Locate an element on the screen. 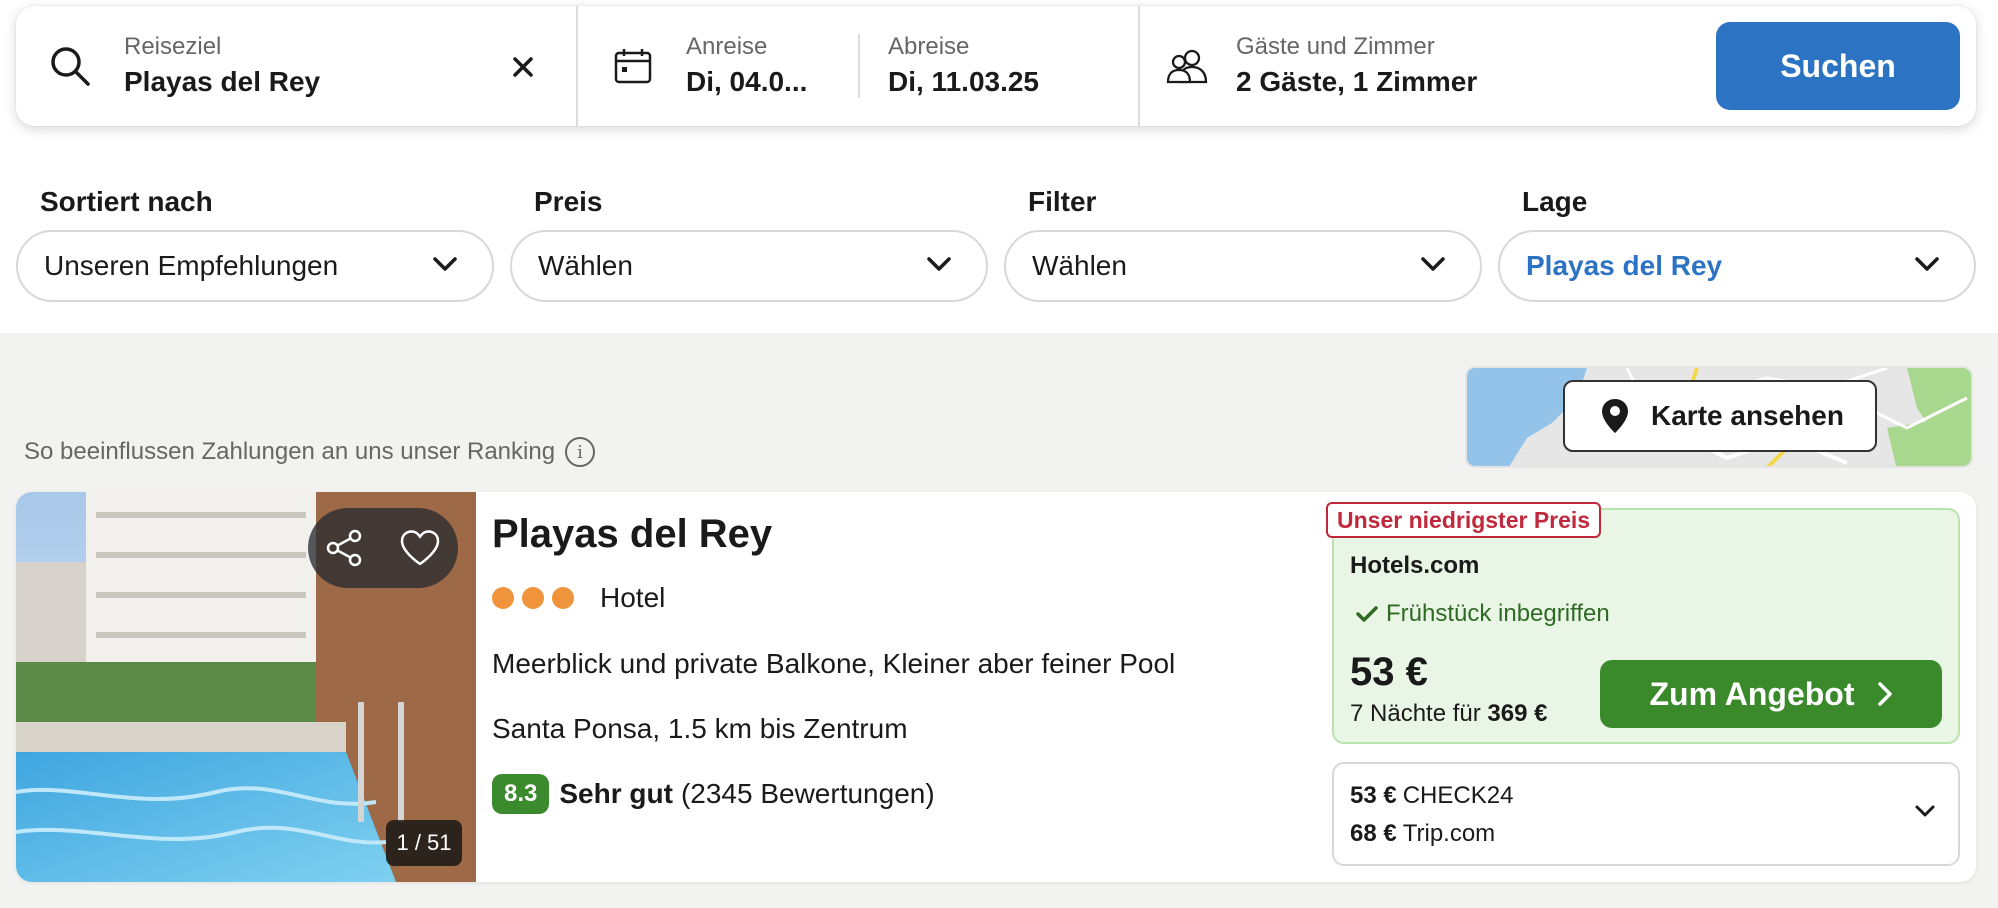 The image size is (1998, 908). filter-filter-label: Filter is located at coordinates (1062, 201).